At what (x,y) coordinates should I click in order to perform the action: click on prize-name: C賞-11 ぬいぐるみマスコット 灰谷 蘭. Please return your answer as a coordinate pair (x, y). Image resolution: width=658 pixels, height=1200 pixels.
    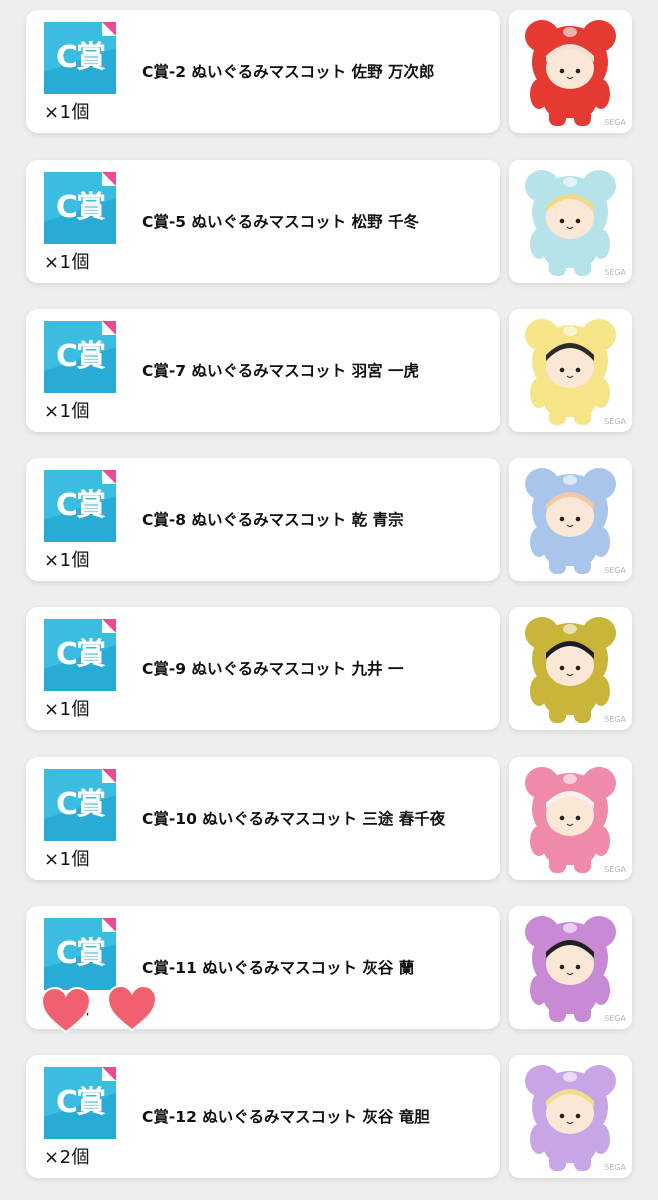
    Looking at the image, I should click on (278, 967).